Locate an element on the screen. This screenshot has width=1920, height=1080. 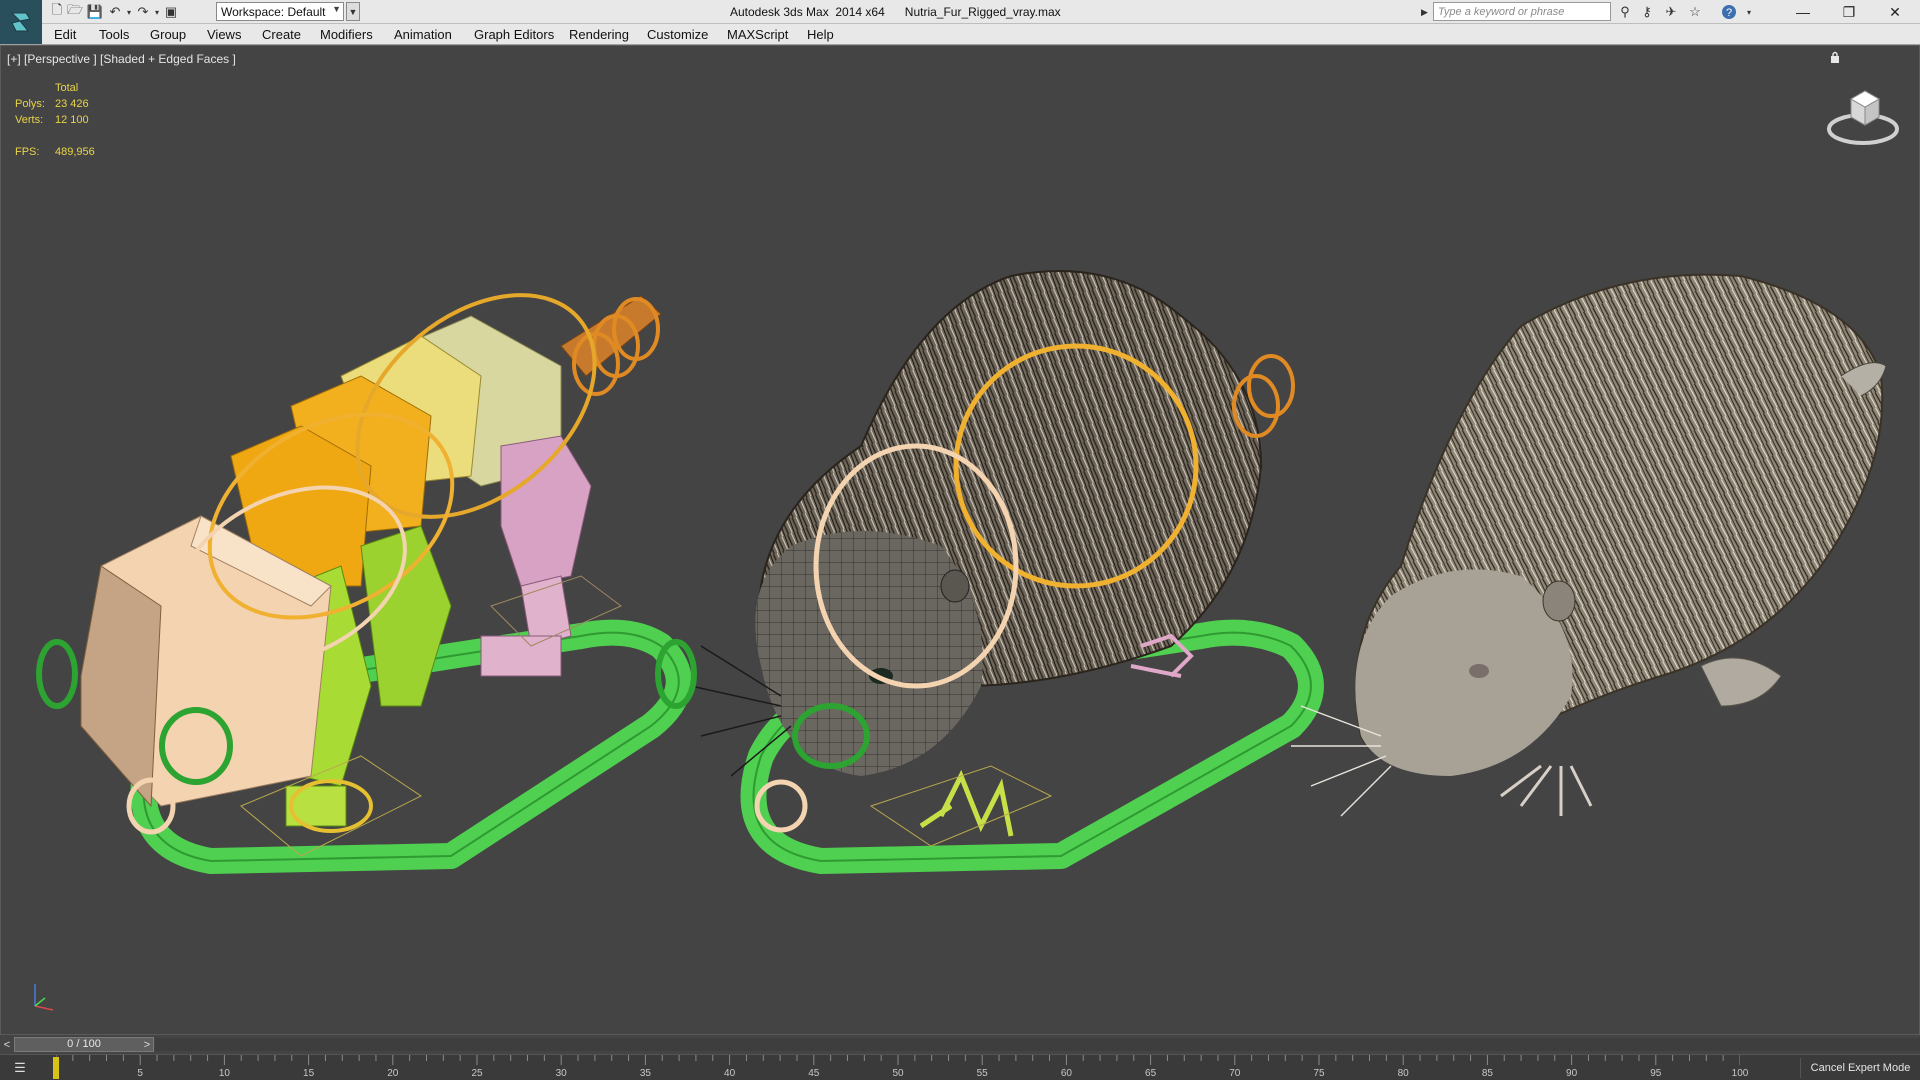
satellite-icon: ✈ is located at coordinates (1671, 12).